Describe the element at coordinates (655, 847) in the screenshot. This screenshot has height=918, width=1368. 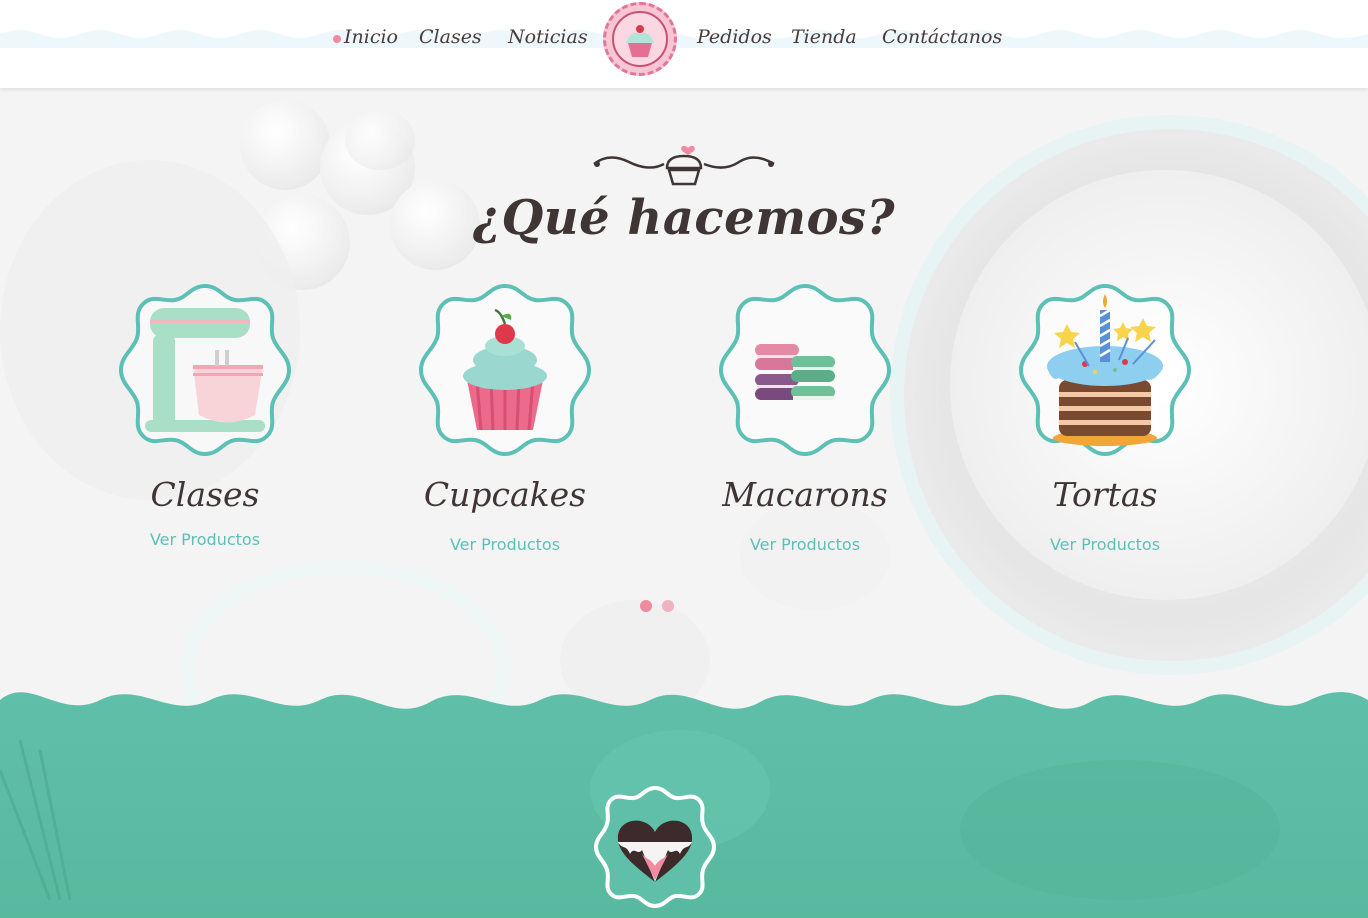
I see `chocolate-heart-icon` at that location.